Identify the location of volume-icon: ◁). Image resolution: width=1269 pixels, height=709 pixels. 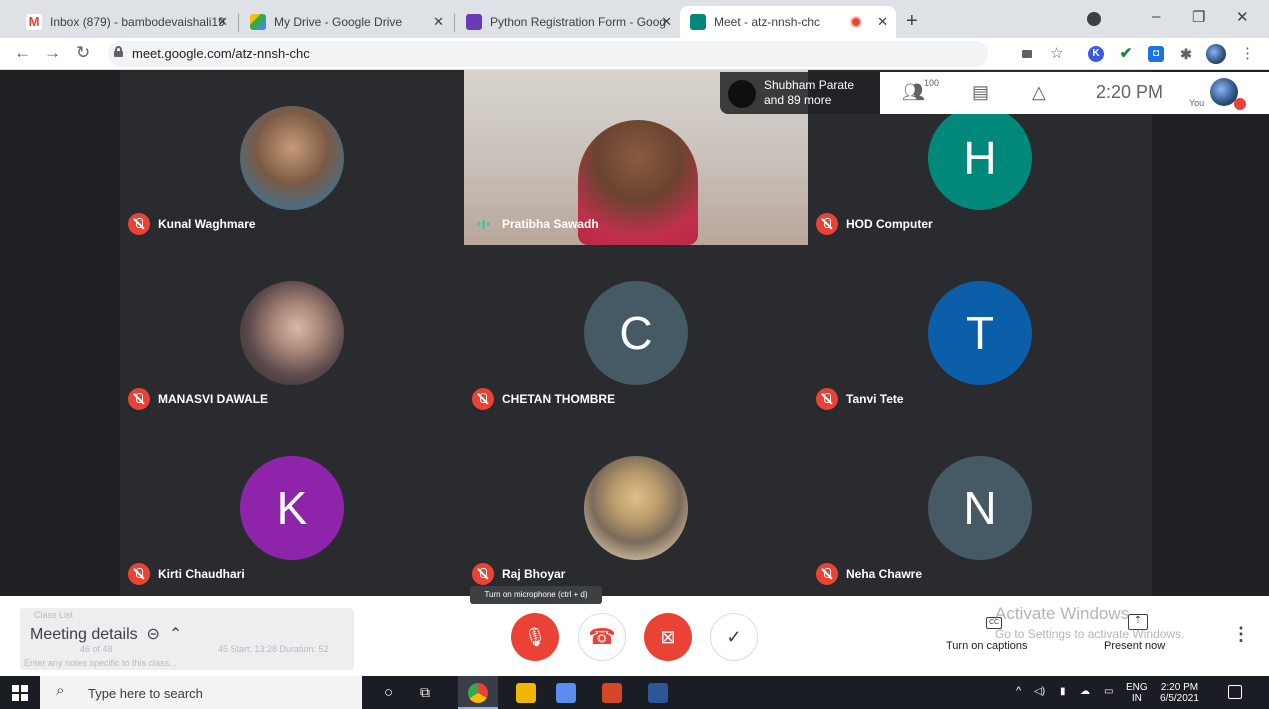
(1039, 691).